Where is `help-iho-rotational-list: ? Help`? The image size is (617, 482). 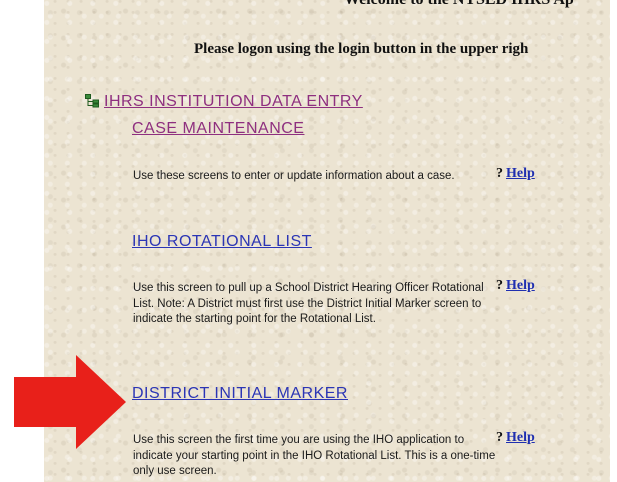
help-iho-rotational-list: ? Help is located at coordinates (515, 286).